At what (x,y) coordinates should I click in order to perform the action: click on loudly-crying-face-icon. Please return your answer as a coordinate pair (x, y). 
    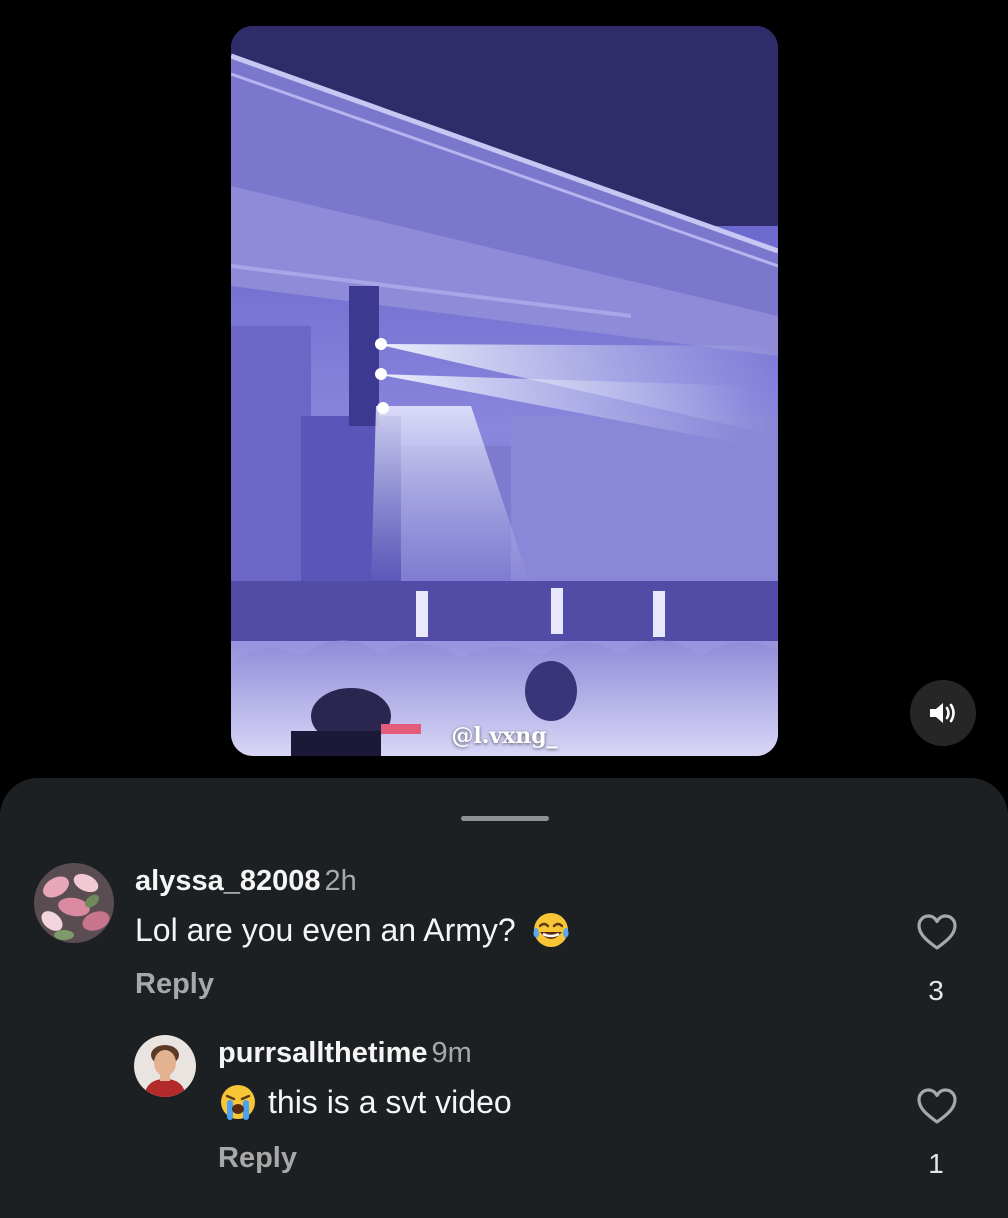
    Looking at the image, I should click on (238, 1102).